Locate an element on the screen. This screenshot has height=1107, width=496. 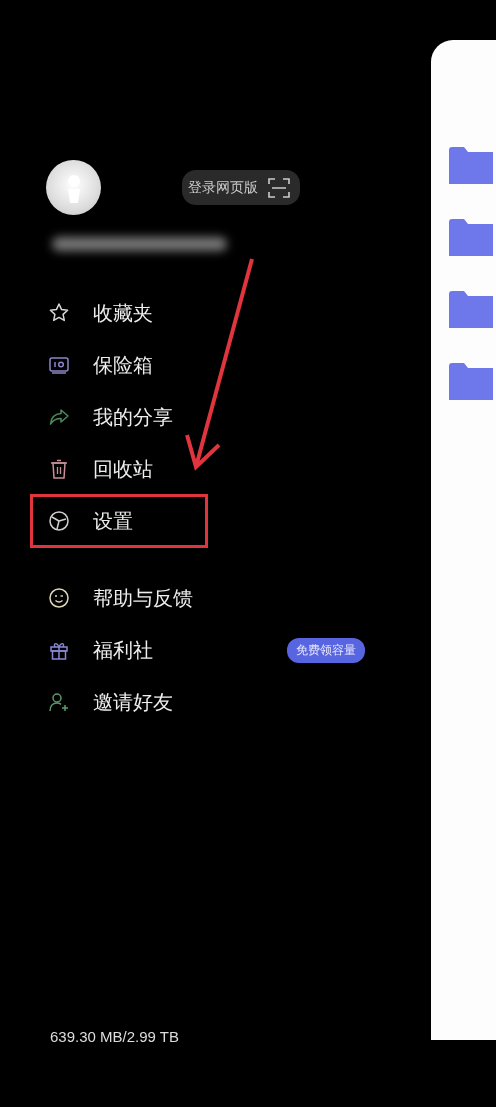
scan-icon is located at coordinates (279, 187).